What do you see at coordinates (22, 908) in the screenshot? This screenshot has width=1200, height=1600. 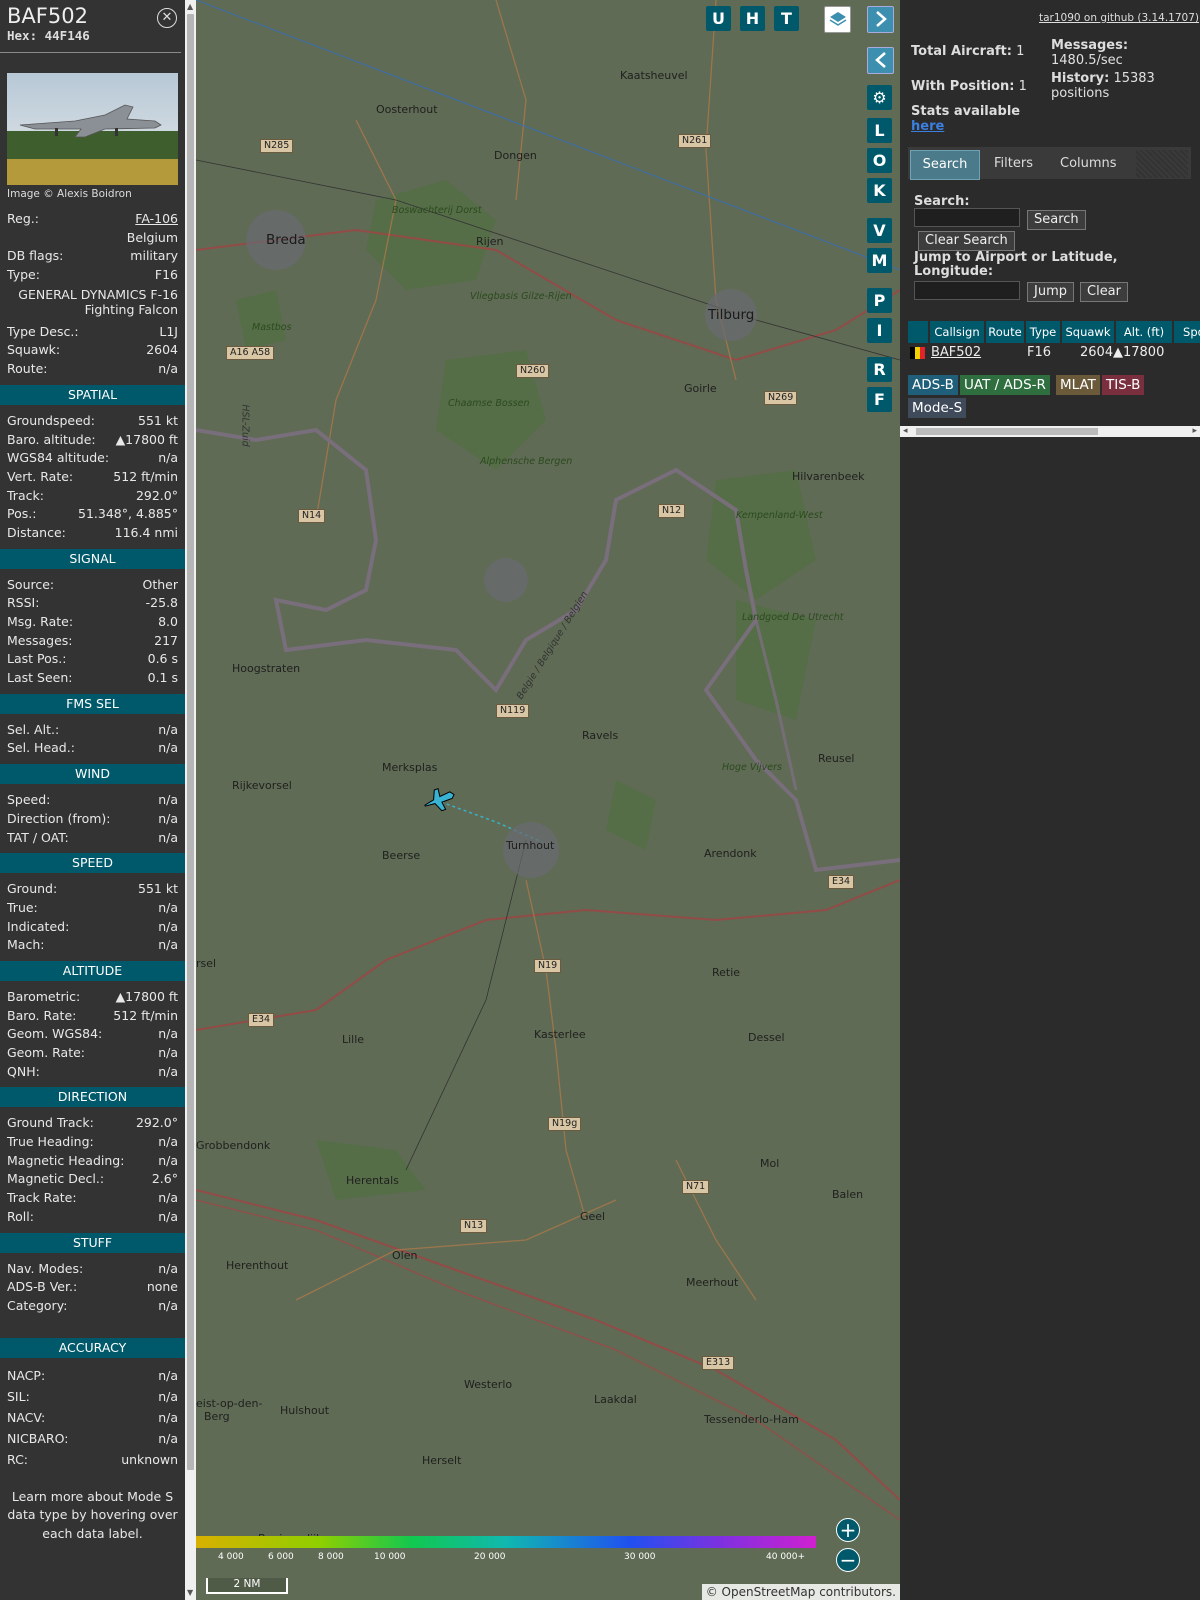 I see `info-row-label: True:` at bounding box center [22, 908].